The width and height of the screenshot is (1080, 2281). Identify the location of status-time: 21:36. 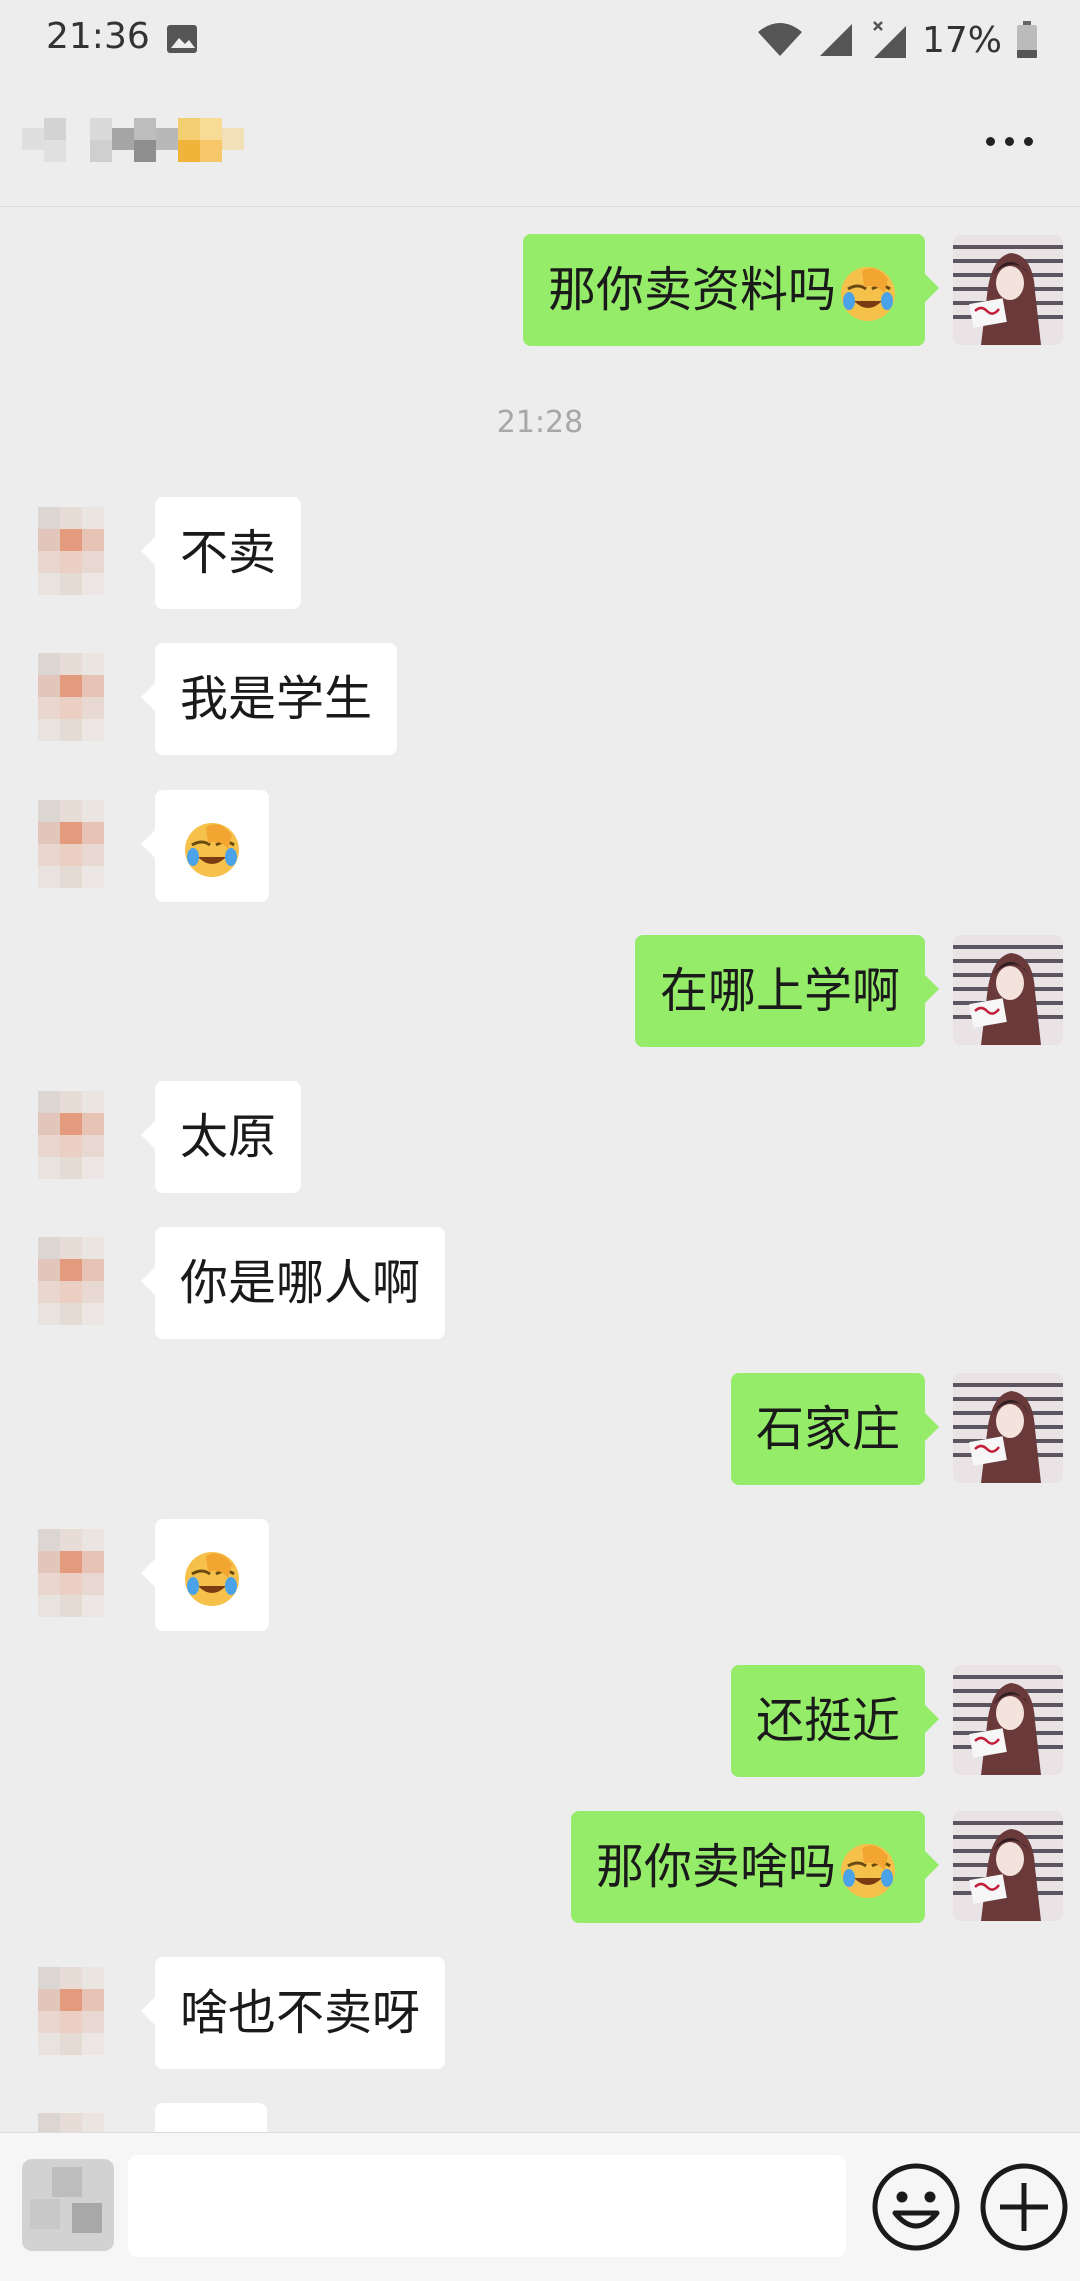
(98, 36).